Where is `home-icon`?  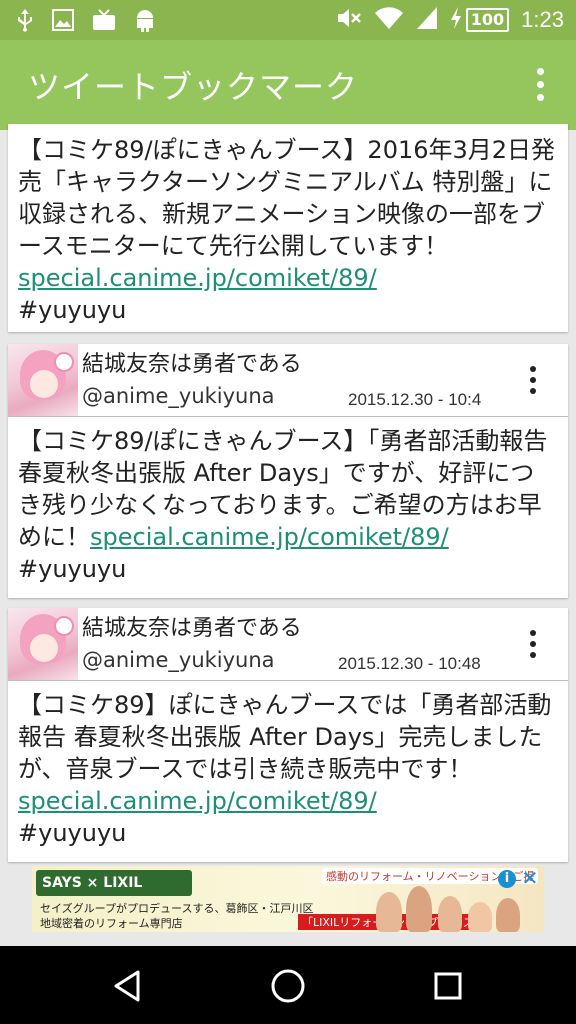 home-icon is located at coordinates (288, 986).